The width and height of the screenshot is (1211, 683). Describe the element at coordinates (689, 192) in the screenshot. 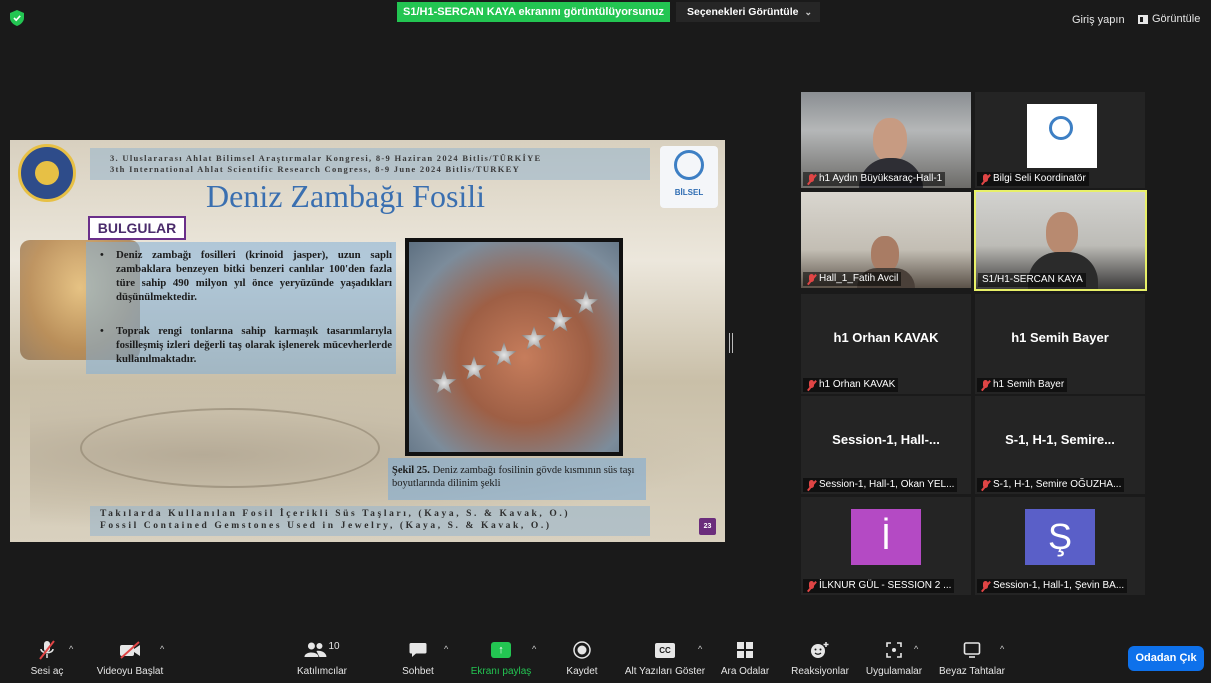

I see `bilsel-logo-text: BİLSEL` at that location.